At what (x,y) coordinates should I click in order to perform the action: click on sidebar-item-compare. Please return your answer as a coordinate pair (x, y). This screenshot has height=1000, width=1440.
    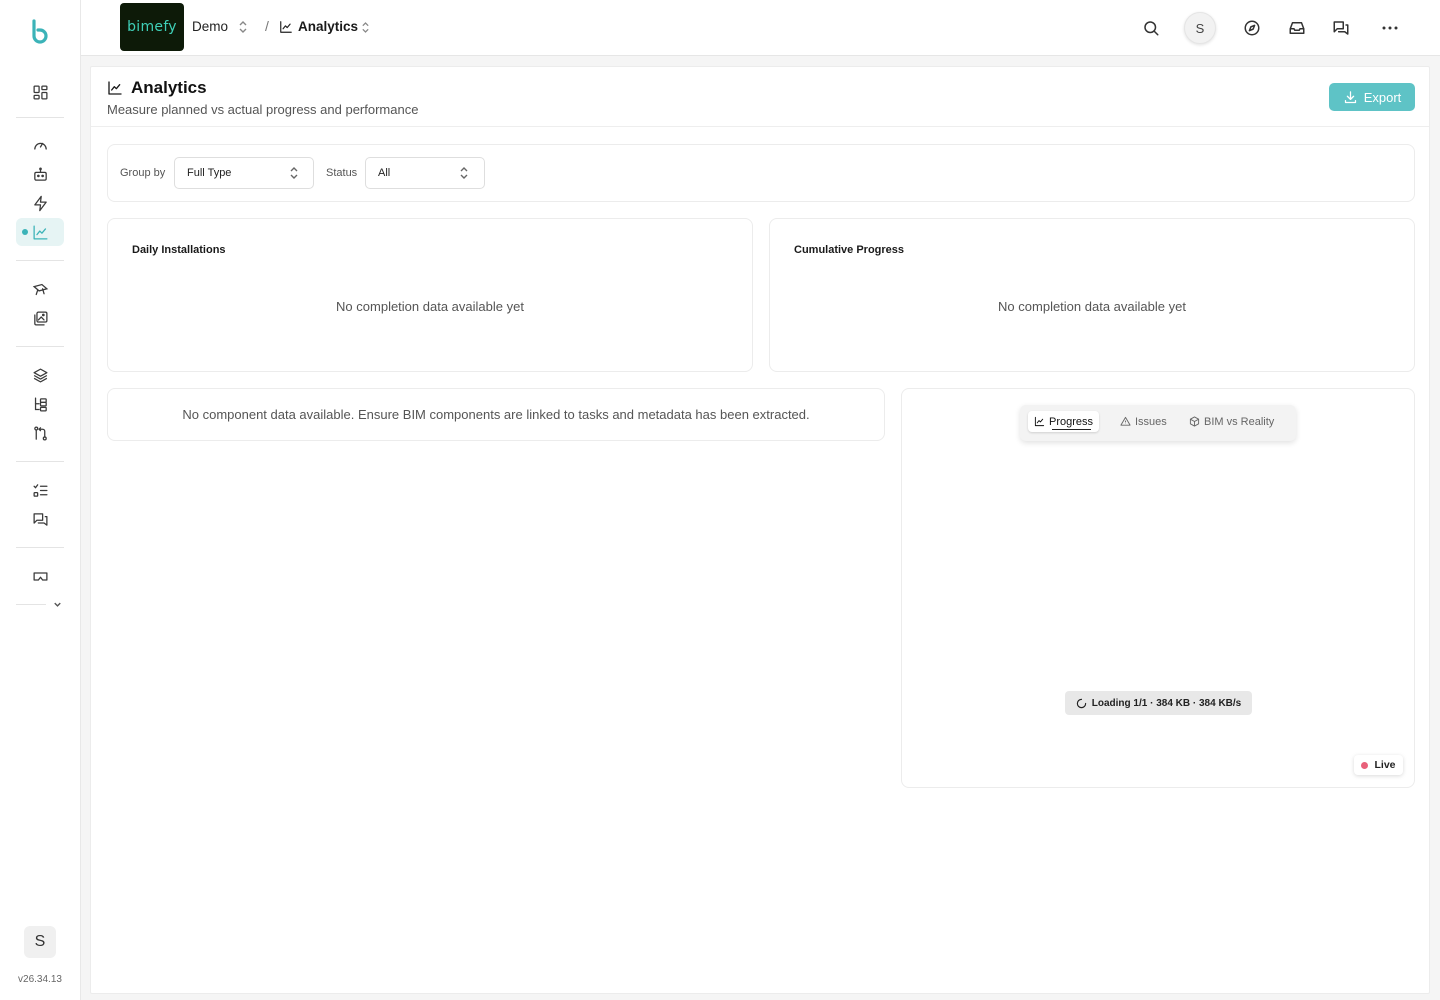
    Looking at the image, I should click on (40, 433).